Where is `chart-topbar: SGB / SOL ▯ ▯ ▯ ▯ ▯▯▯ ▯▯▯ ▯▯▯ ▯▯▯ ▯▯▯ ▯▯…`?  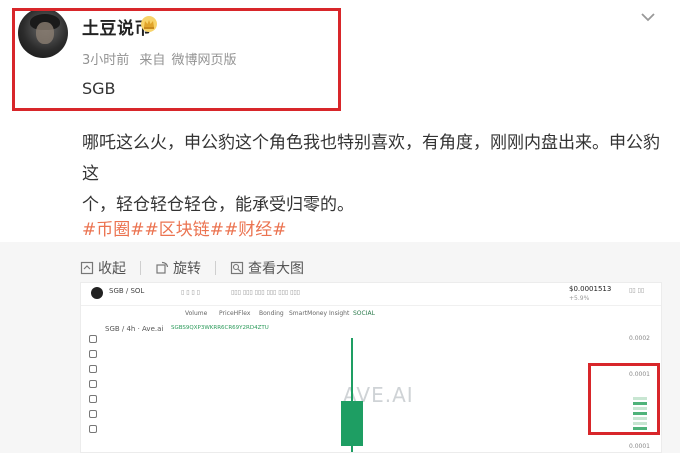
chart-topbar: SGB / SOL ▯ ▯ ▯ ▯ ▯▯▯ ▯▯▯ ▯▯▯ ▯▯▯ ▯▯▯ ▯▯… is located at coordinates (371, 294).